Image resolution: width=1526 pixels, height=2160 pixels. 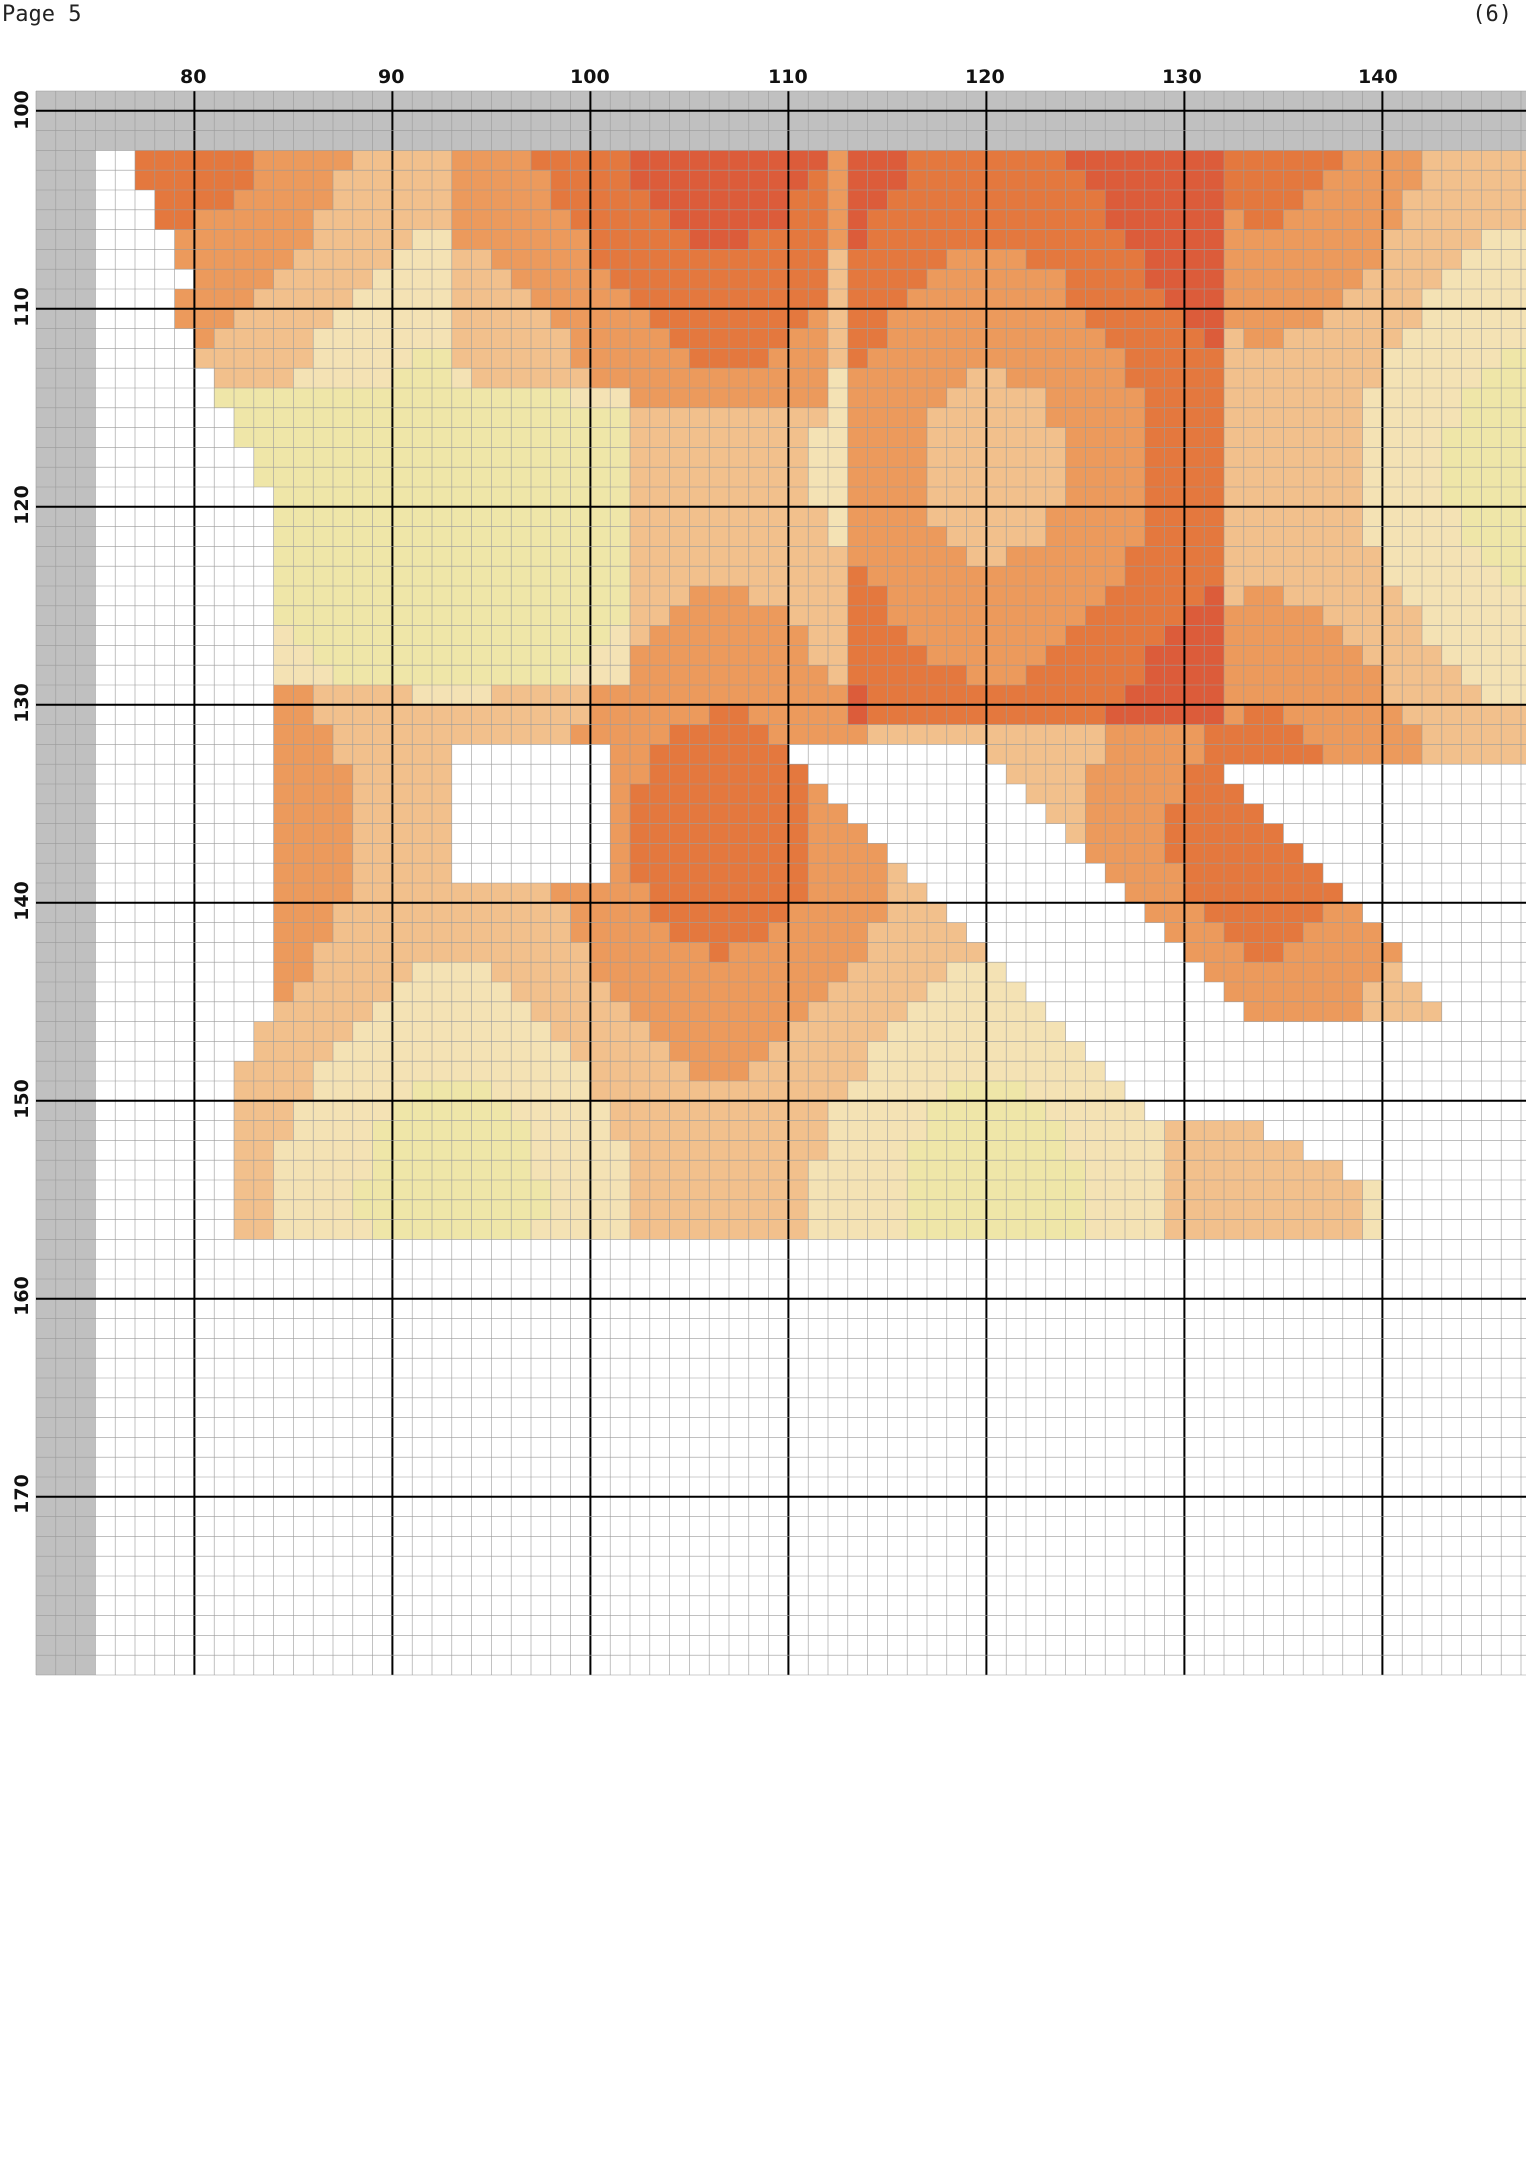 What do you see at coordinates (590, 77) in the screenshot?
I see `column-label-100: 100` at bounding box center [590, 77].